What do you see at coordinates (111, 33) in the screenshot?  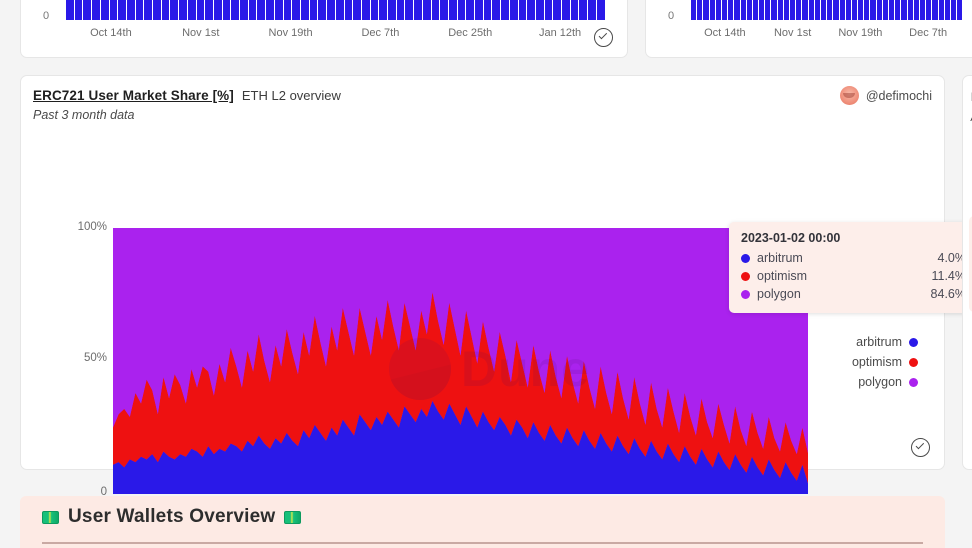 I see `mini-x-axis-tick: Oct 14th` at bounding box center [111, 33].